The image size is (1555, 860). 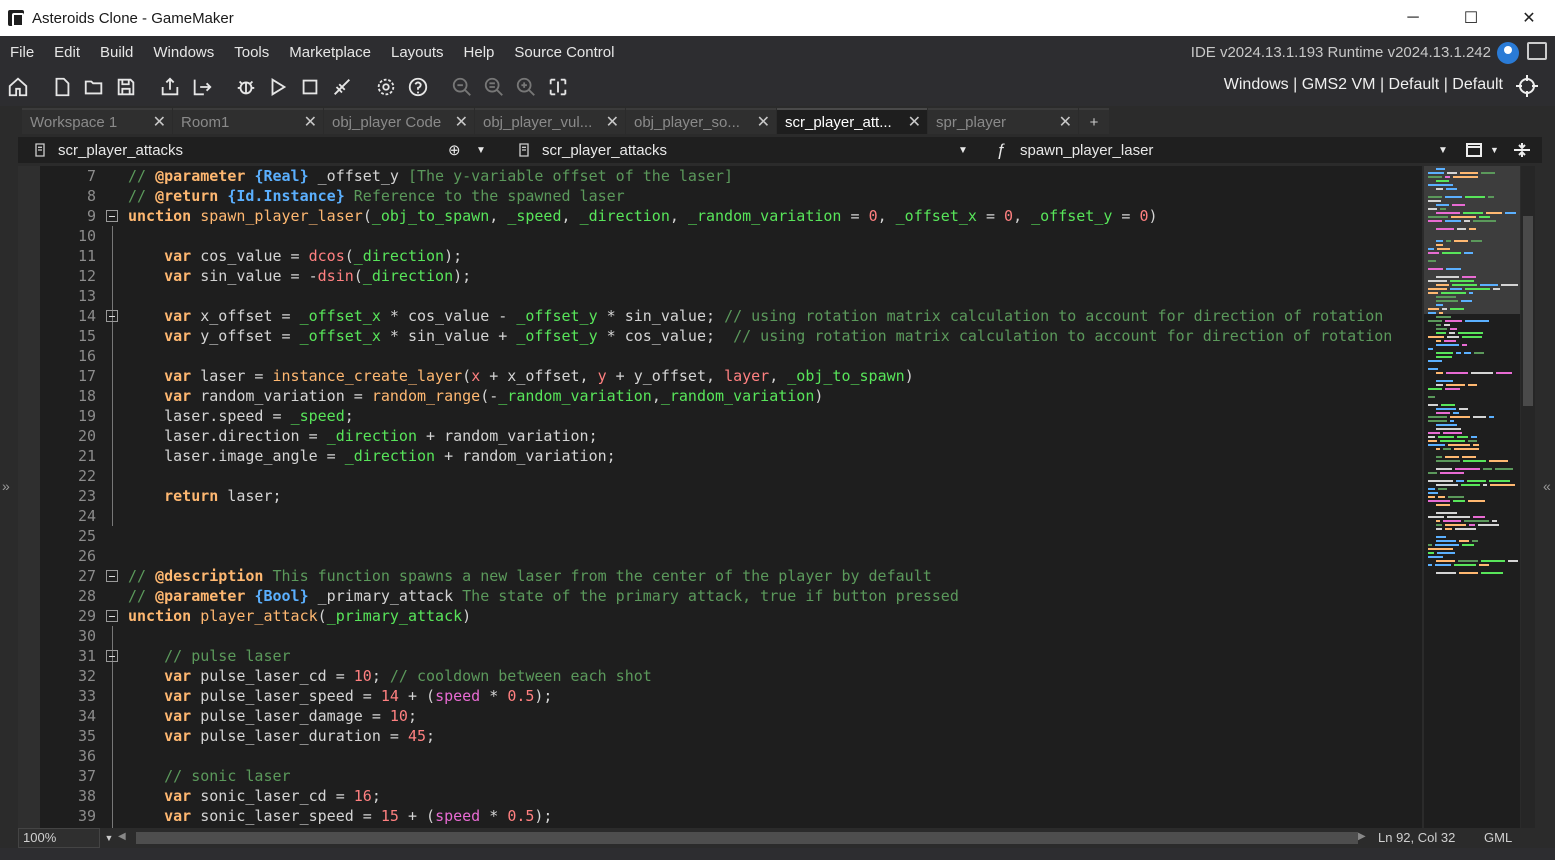 I want to click on code-line: 38 var sonic_laser_cd = 16;, so click(x=720, y=796).